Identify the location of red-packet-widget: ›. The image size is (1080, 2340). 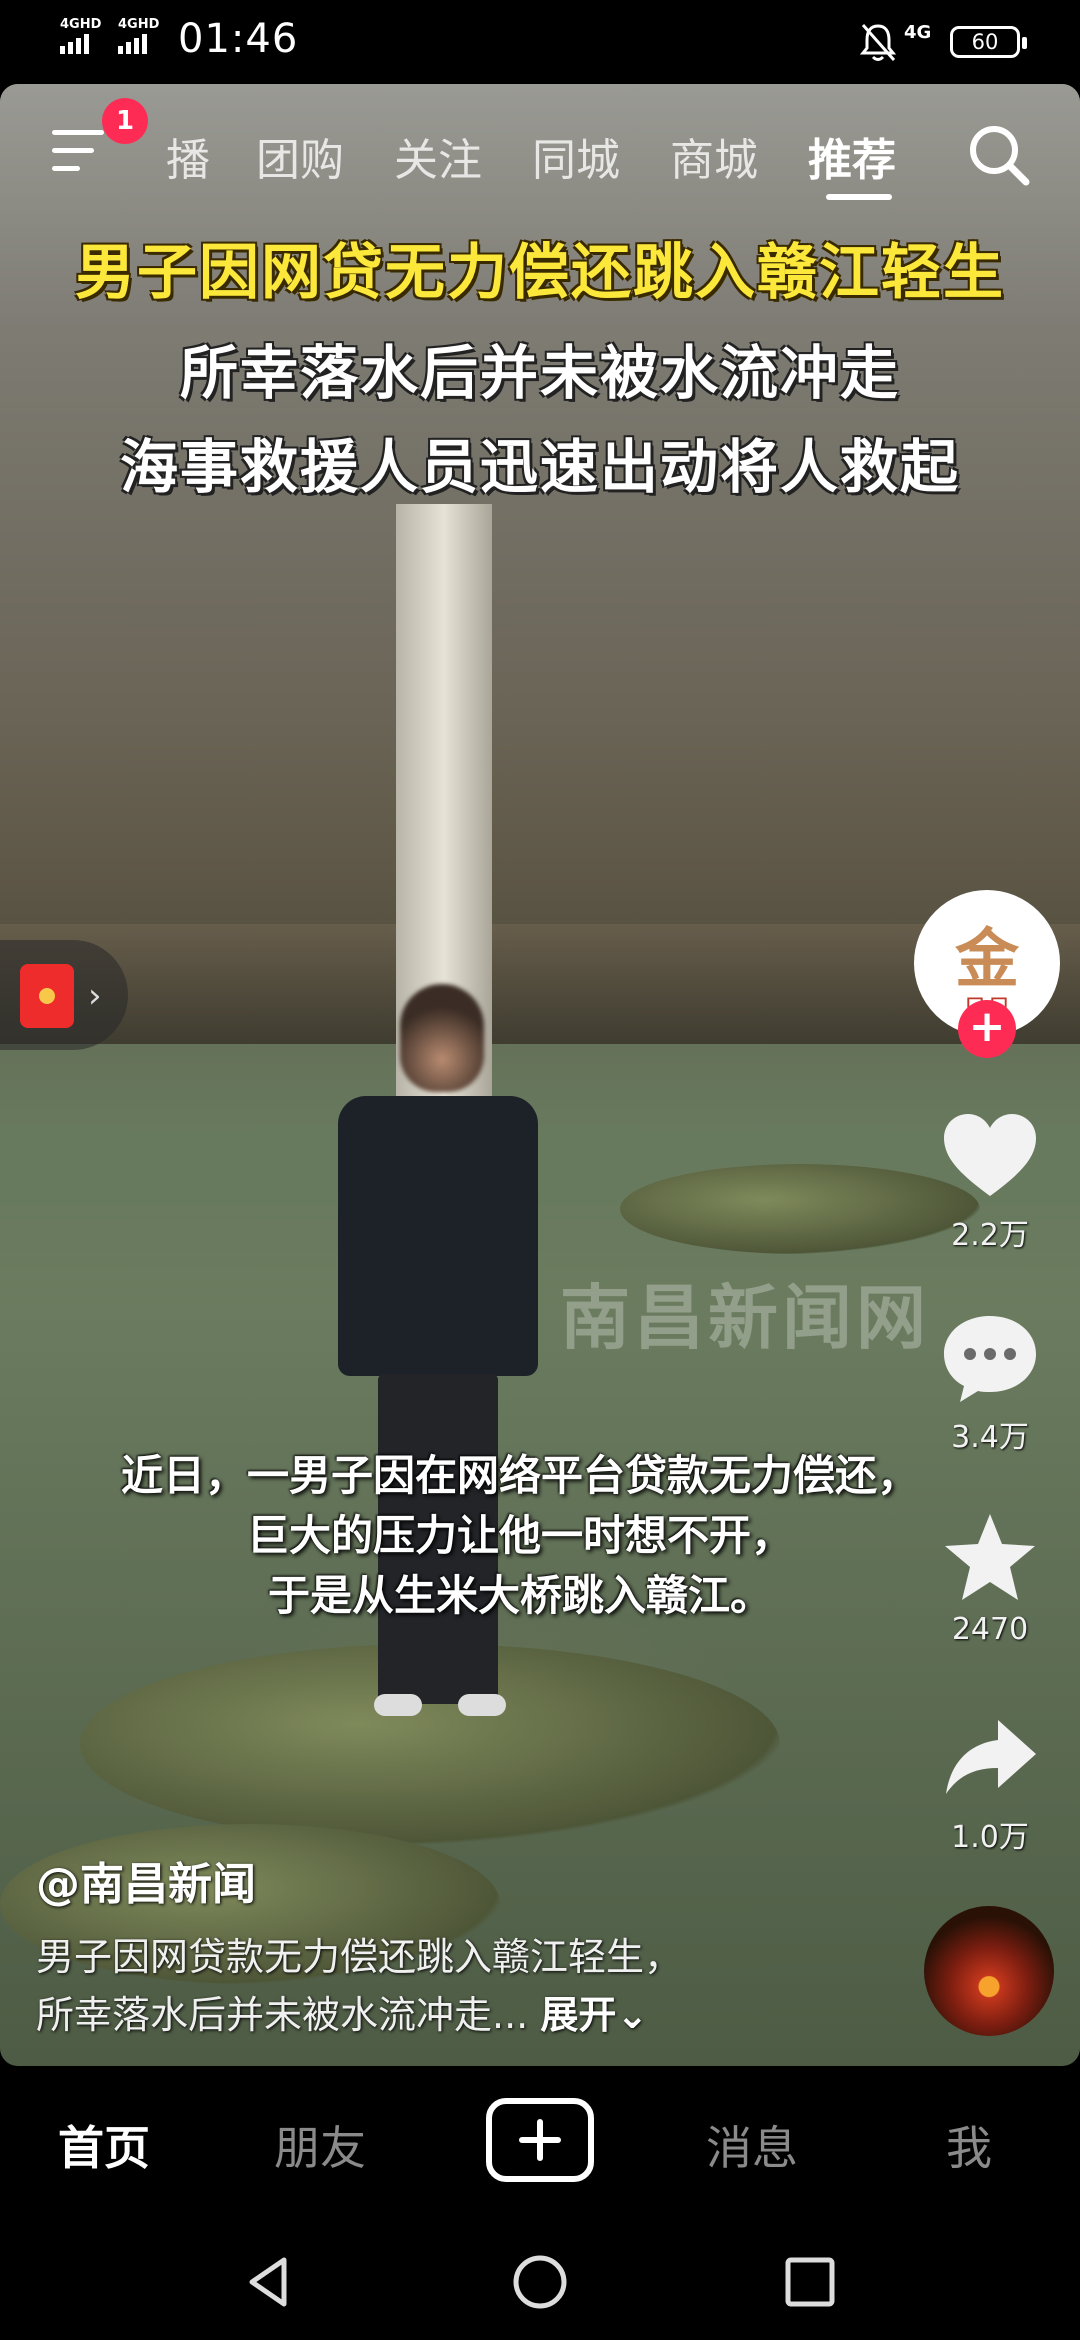
(64, 995).